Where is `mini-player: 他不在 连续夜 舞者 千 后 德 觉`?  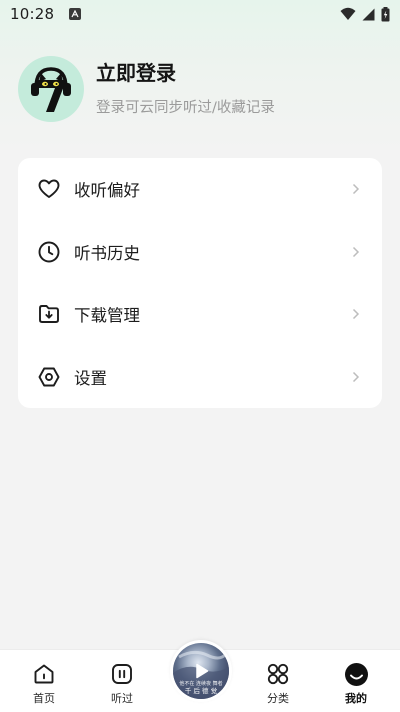 mini-player: 他不在 连续夜 舞者 千 后 德 觉 is located at coordinates (201, 671).